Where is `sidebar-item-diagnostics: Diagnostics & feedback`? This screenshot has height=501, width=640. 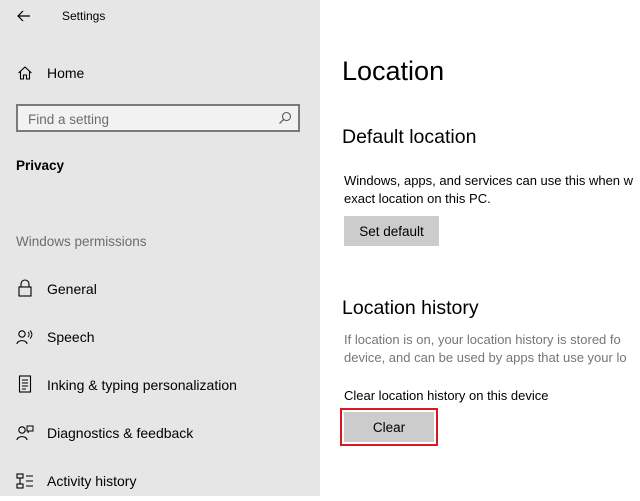
sidebar-item-diagnostics: Diagnostics & feedback is located at coordinates (160, 433).